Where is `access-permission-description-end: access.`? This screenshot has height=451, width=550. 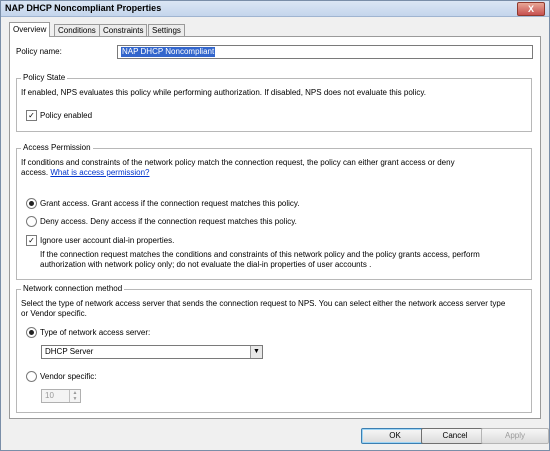
access-permission-description-end: access. is located at coordinates (35, 172).